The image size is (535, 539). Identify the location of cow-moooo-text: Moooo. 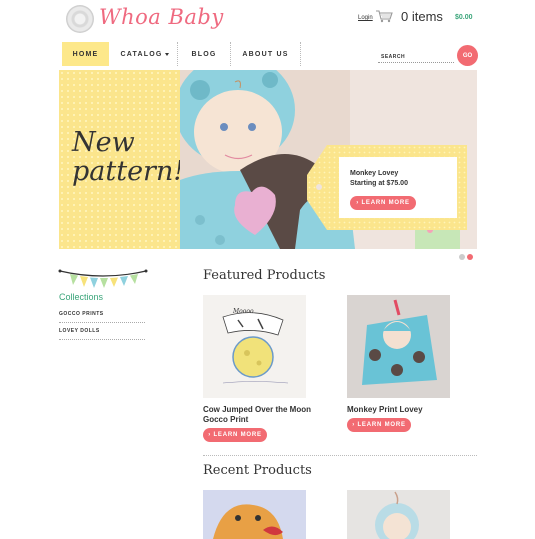
(243, 311).